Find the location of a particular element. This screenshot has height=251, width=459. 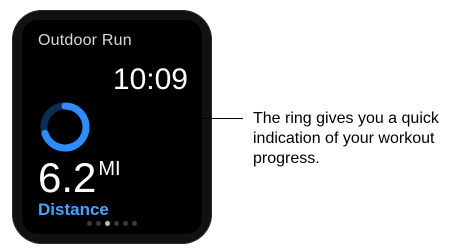

clock-time: 10:09 is located at coordinates (150, 79).